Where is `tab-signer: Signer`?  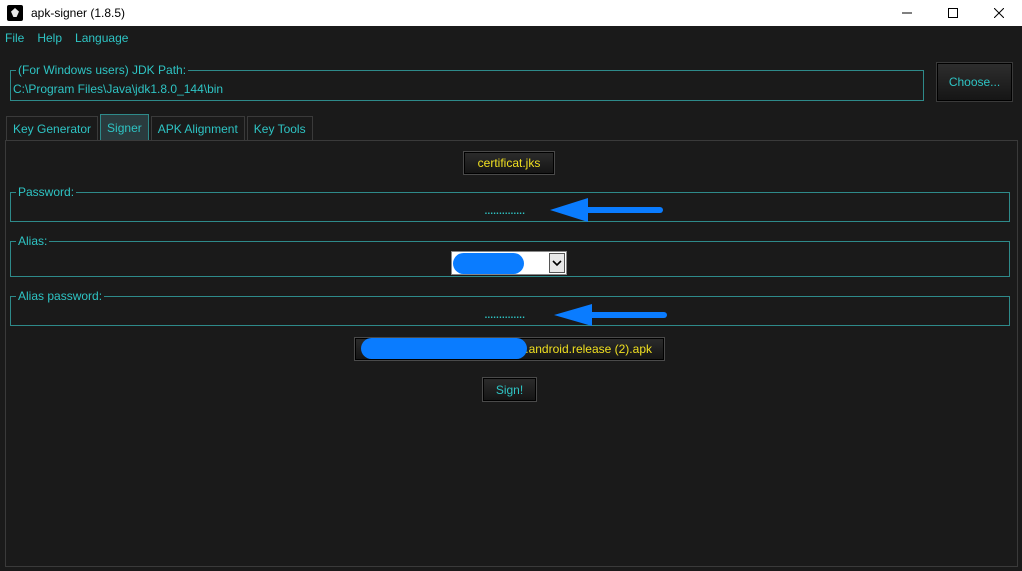
tab-signer: Signer is located at coordinates (124, 127).